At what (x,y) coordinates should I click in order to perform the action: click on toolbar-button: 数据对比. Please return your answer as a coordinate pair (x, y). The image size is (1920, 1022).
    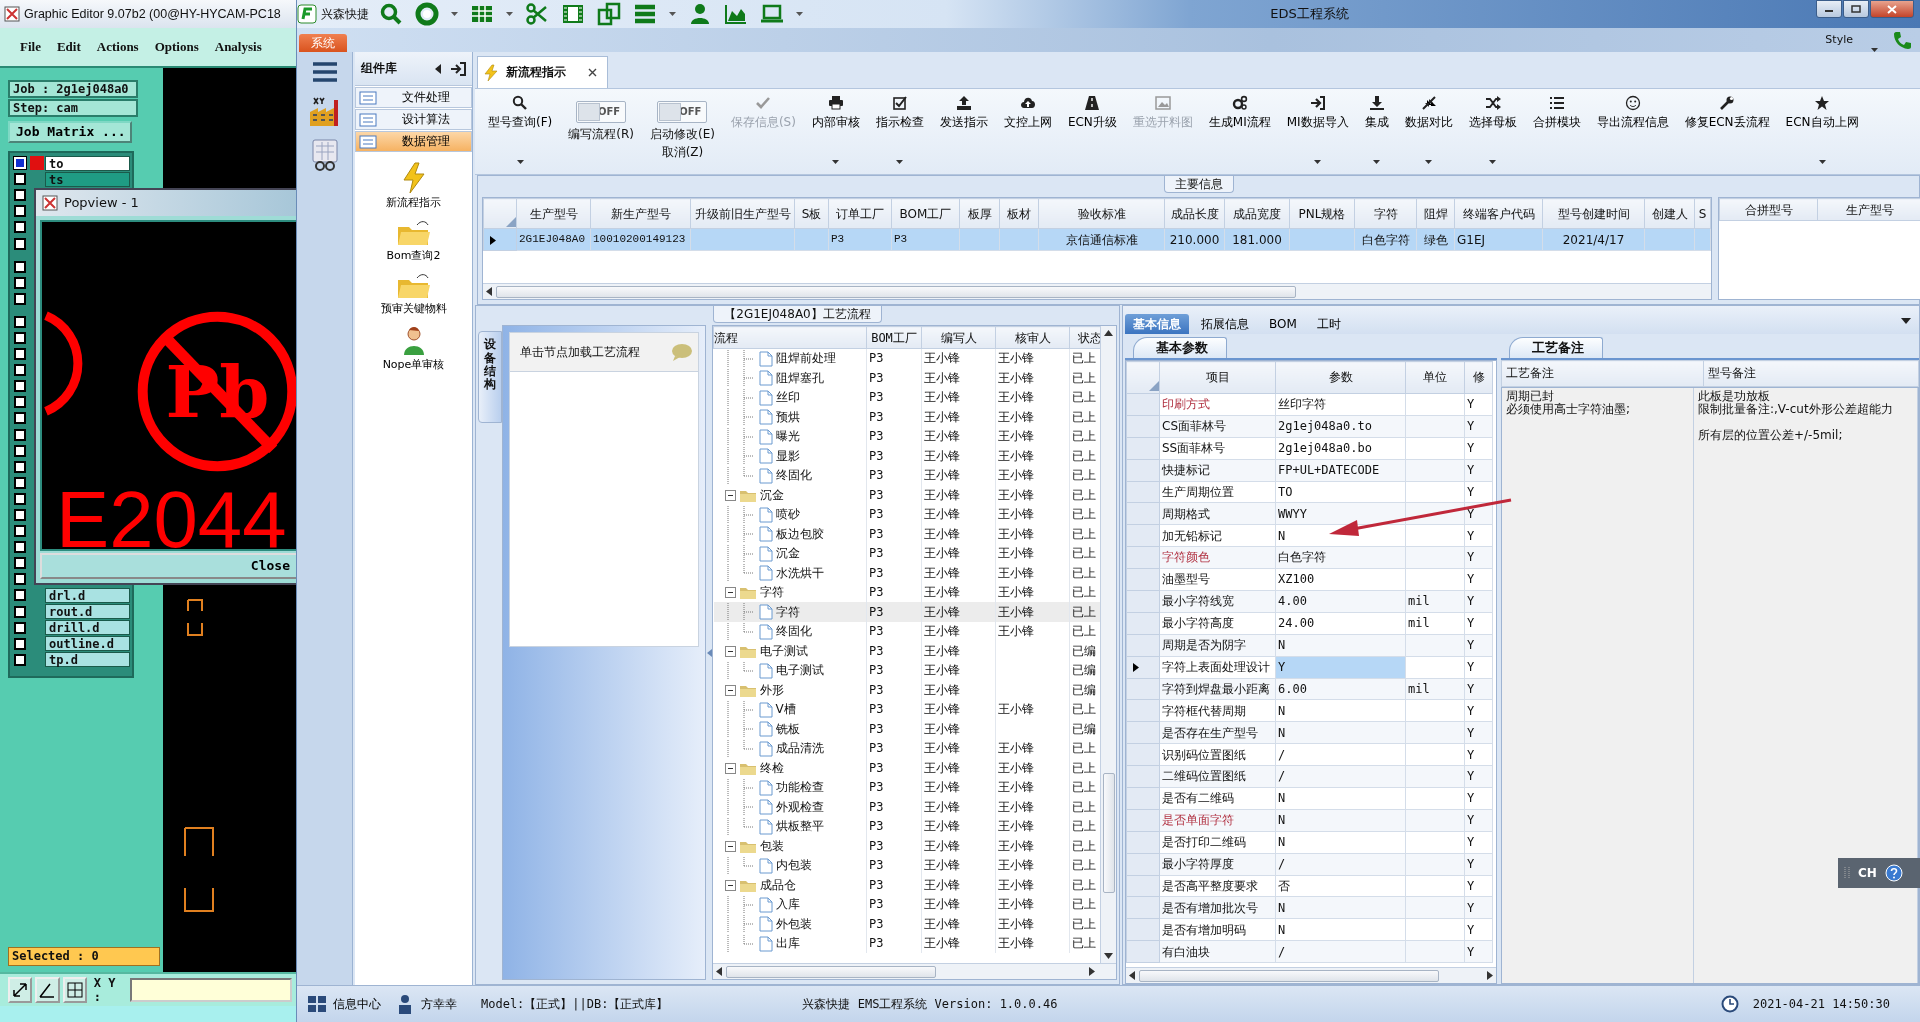
    Looking at the image, I should click on (1428, 131).